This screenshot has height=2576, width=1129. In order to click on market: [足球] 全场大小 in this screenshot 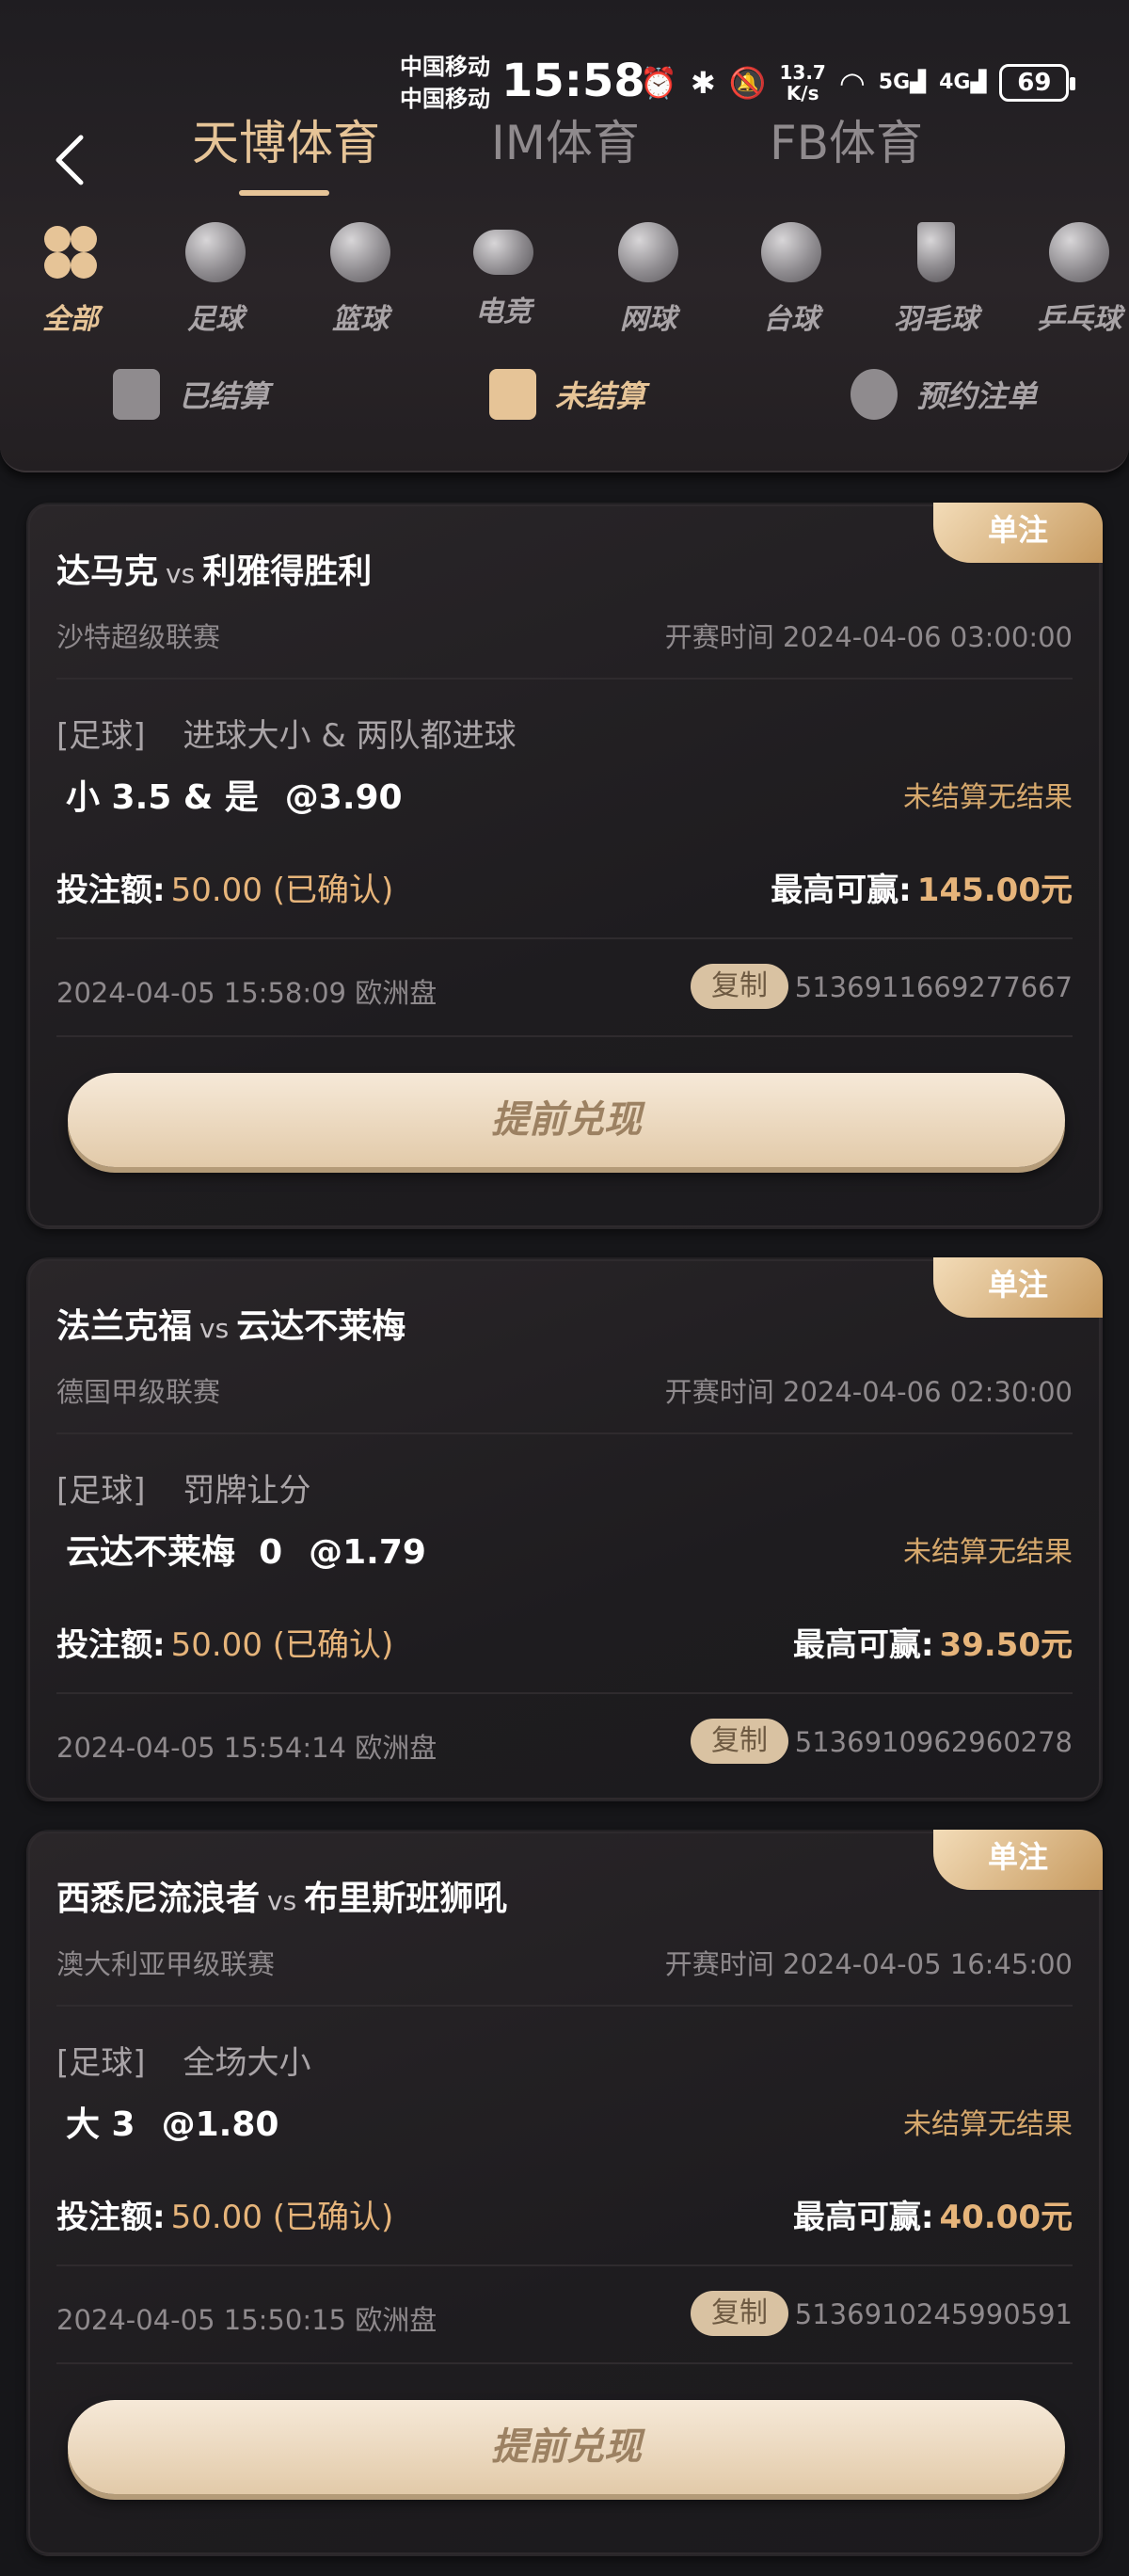, I will do `click(183, 2063)`.